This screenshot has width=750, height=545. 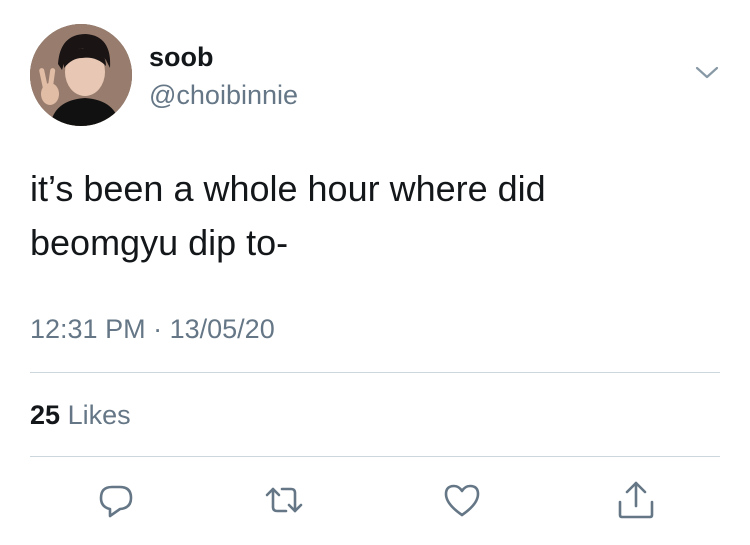 I want to click on tweet-text-line: beomgyu dip to-, so click(x=159, y=242).